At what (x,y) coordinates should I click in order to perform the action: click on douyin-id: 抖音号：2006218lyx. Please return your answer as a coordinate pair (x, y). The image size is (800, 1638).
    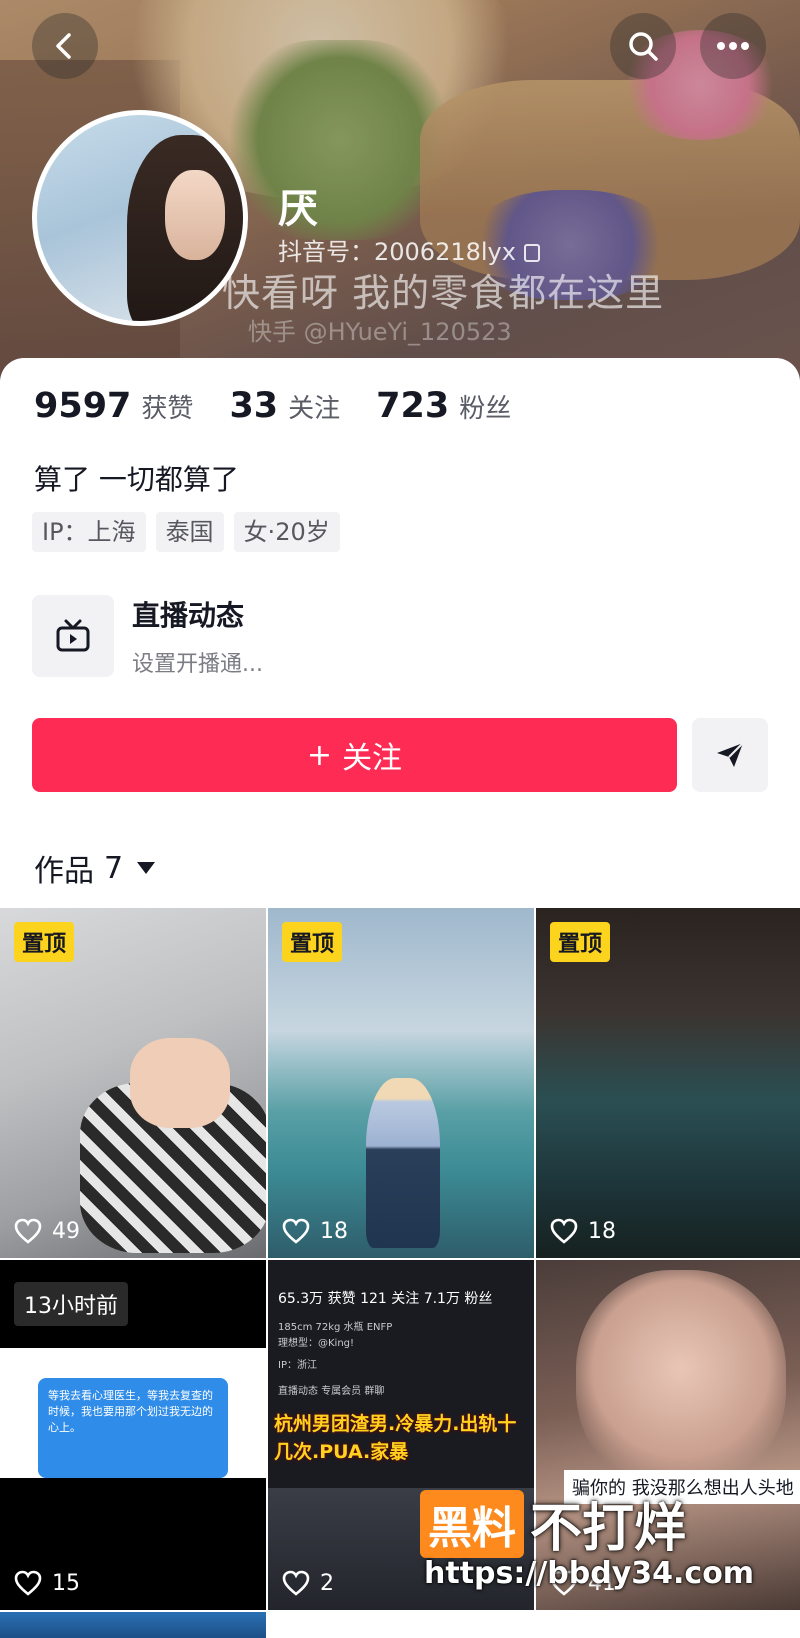
    Looking at the image, I should click on (409, 249).